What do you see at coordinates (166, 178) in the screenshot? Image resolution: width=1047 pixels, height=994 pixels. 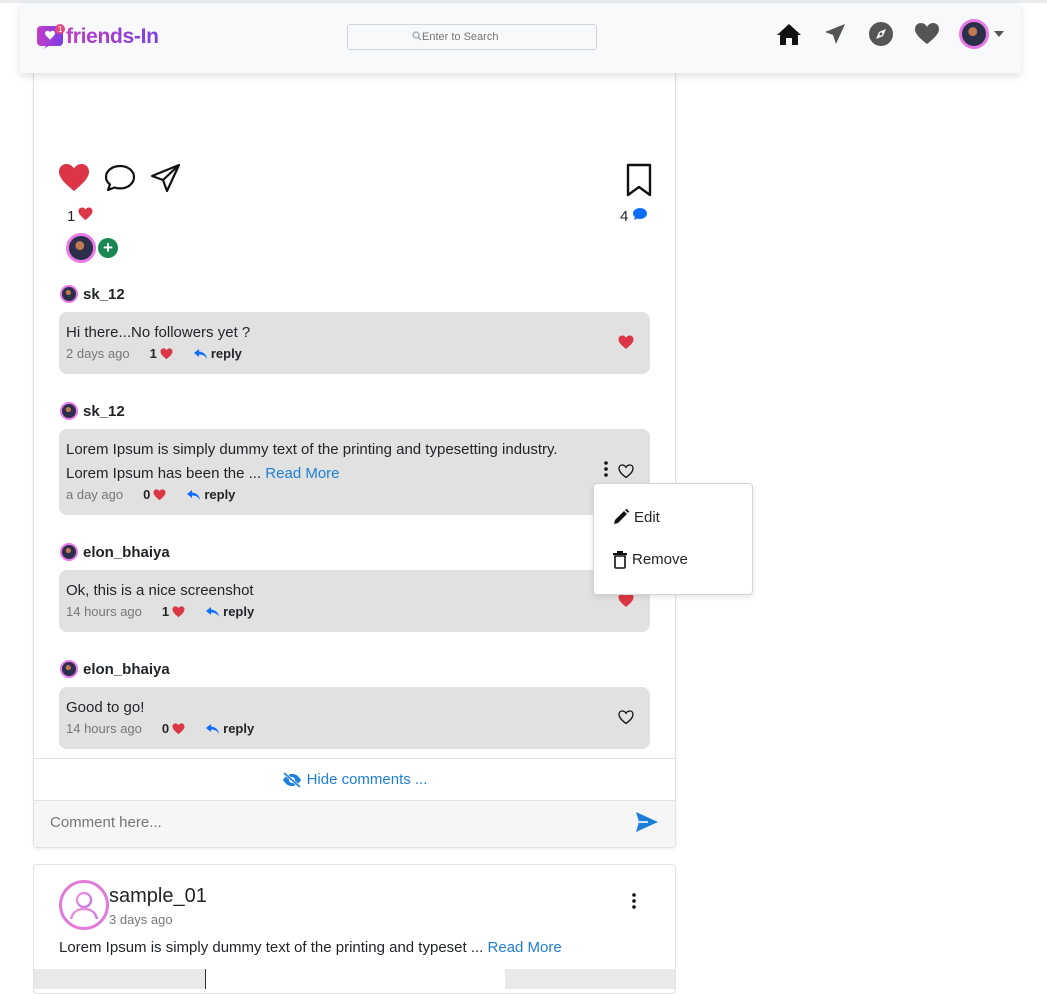 I see `share-icon` at bounding box center [166, 178].